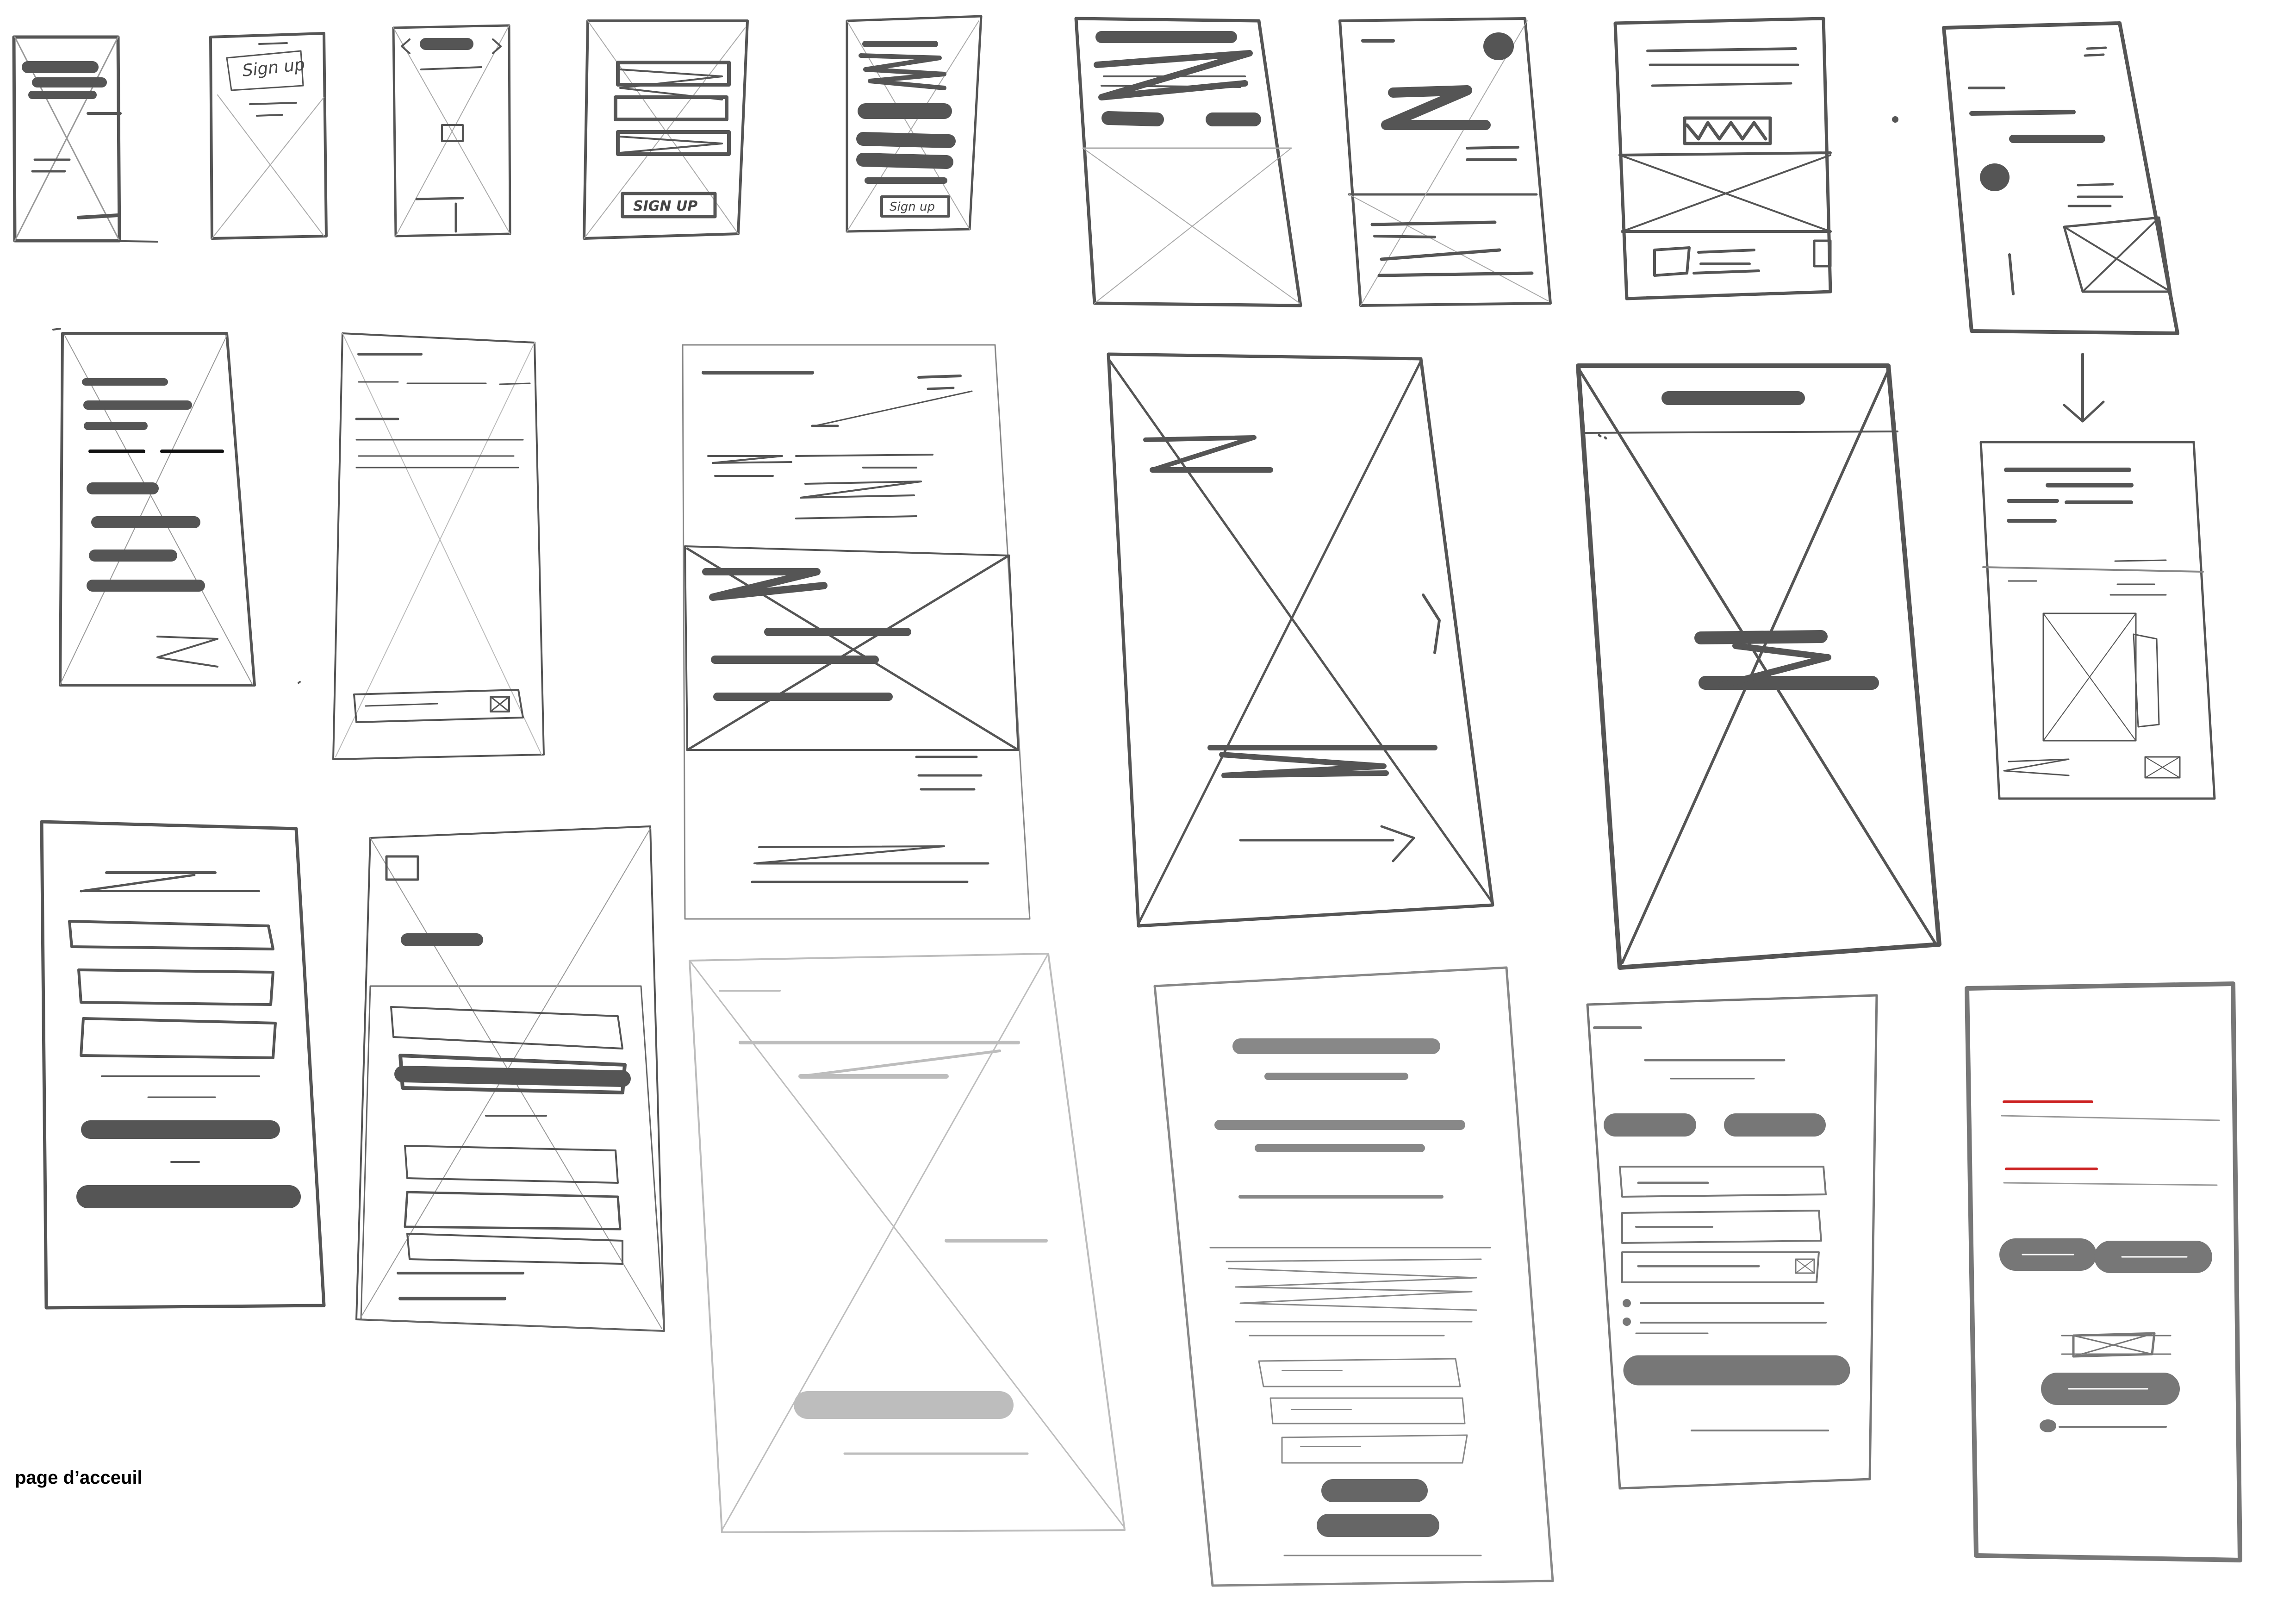 The width and height of the screenshot is (2296, 1624). Describe the element at coordinates (274, 68) in the screenshot. I see `sketch-label-signup-1: Sign up` at that location.